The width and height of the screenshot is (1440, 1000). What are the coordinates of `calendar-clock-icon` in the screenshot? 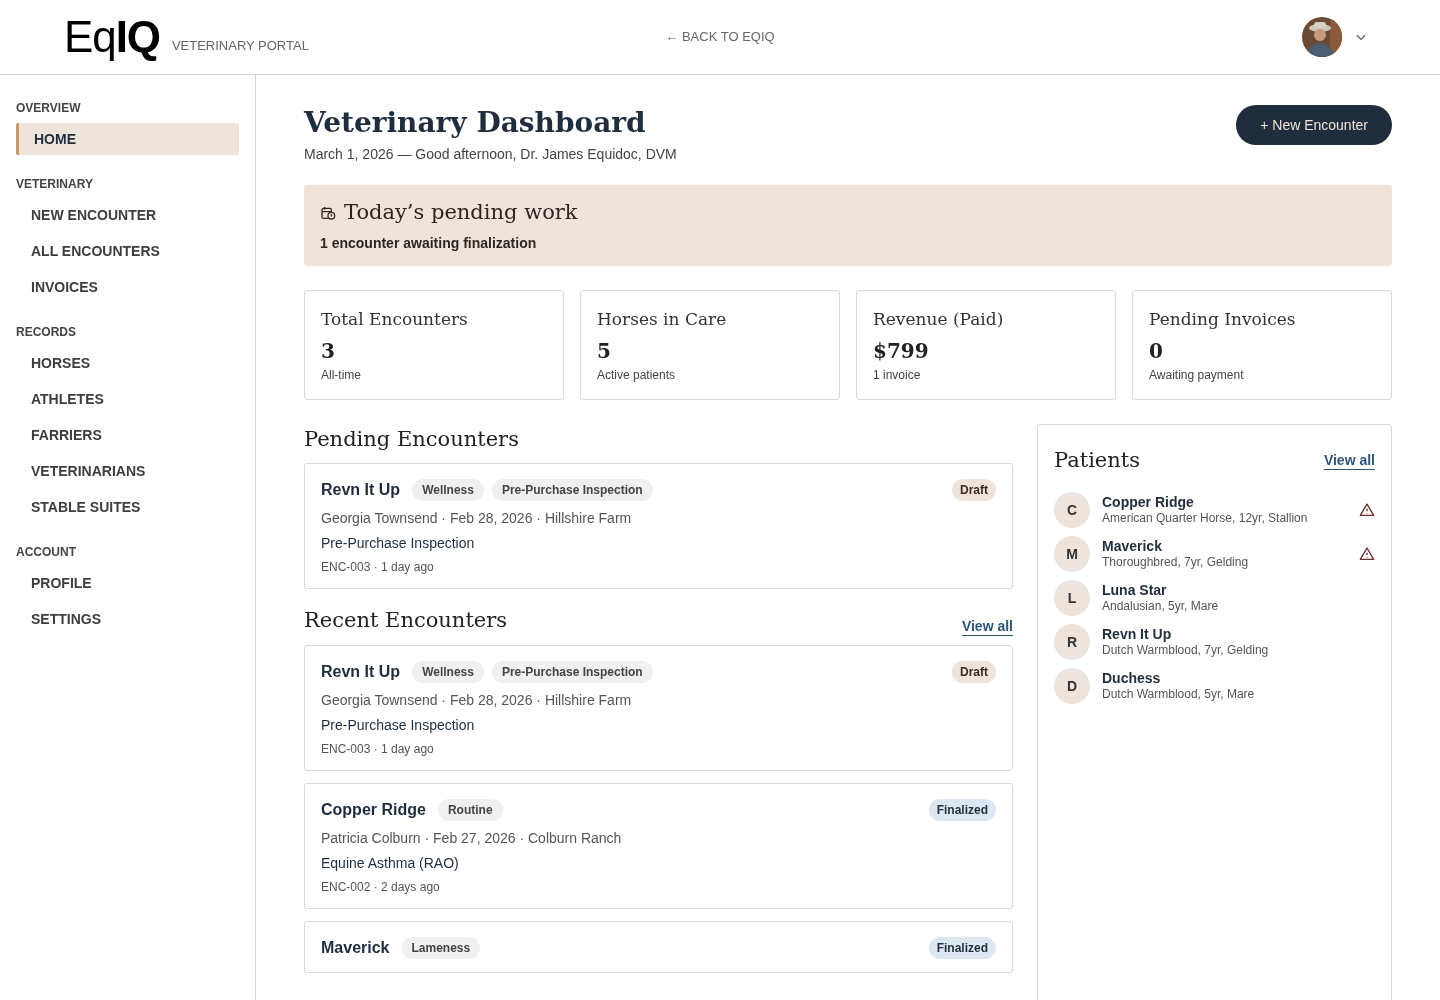 It's located at (328, 212).